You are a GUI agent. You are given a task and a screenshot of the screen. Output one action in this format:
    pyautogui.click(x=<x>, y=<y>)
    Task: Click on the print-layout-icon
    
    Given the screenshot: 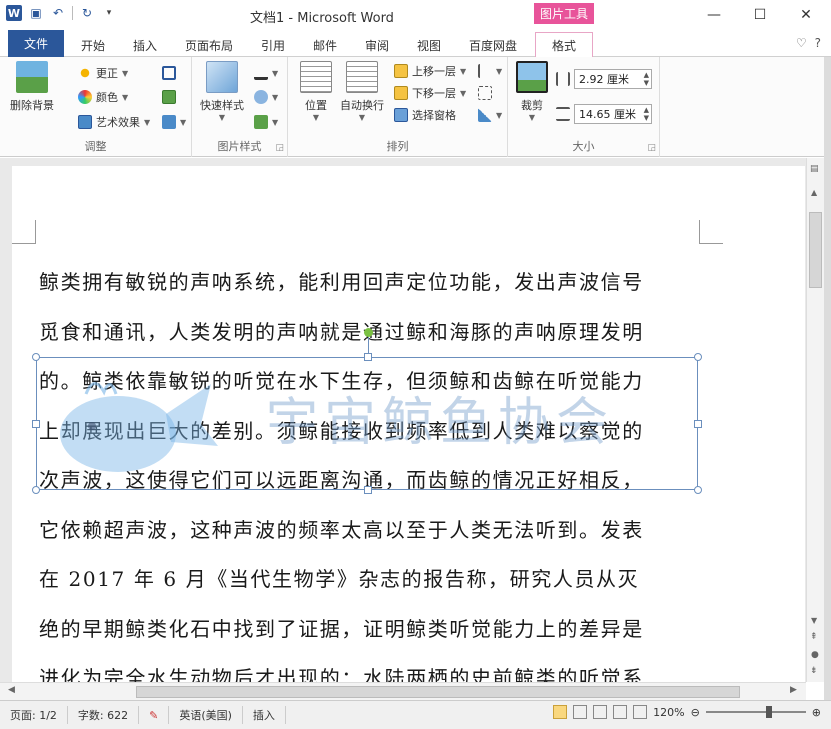 What is the action you would take?
    pyautogui.click(x=560, y=712)
    